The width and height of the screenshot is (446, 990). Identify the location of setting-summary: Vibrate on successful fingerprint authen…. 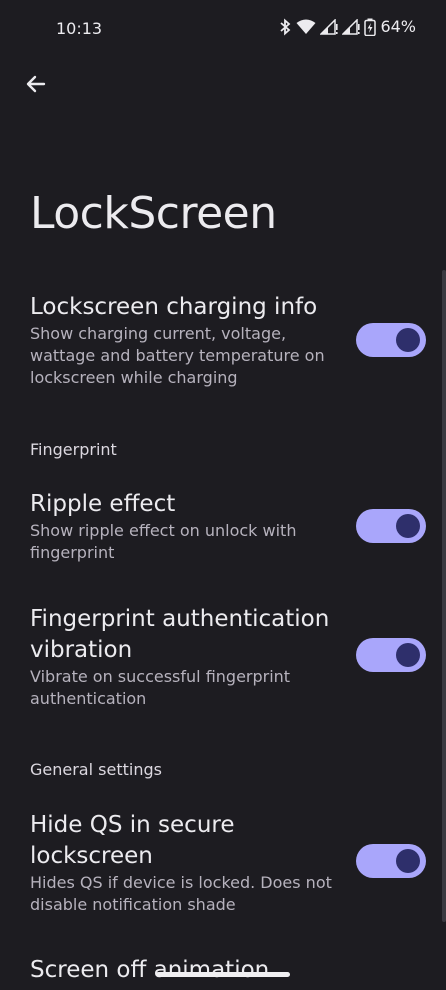
(160, 687).